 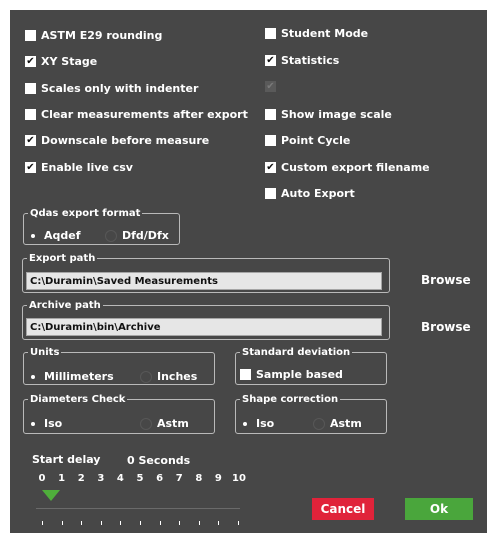 What do you see at coordinates (179, 478) in the screenshot?
I see `slider-tick-label: 7` at bounding box center [179, 478].